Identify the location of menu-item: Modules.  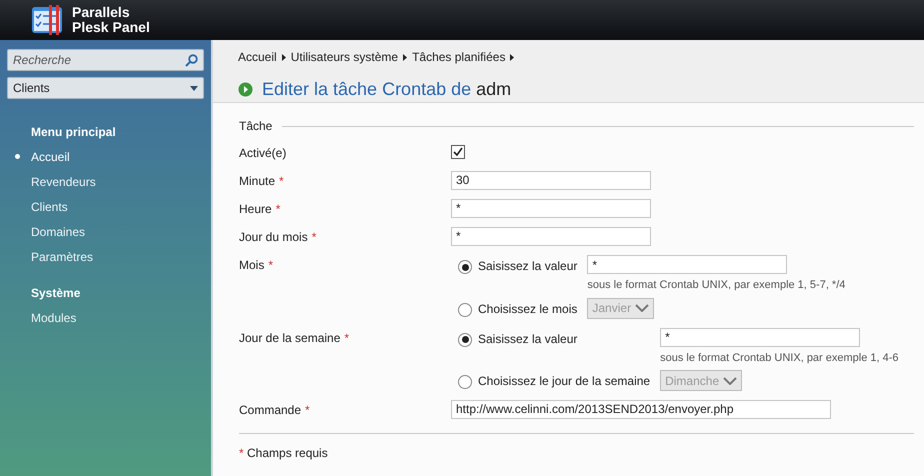
(105, 317).